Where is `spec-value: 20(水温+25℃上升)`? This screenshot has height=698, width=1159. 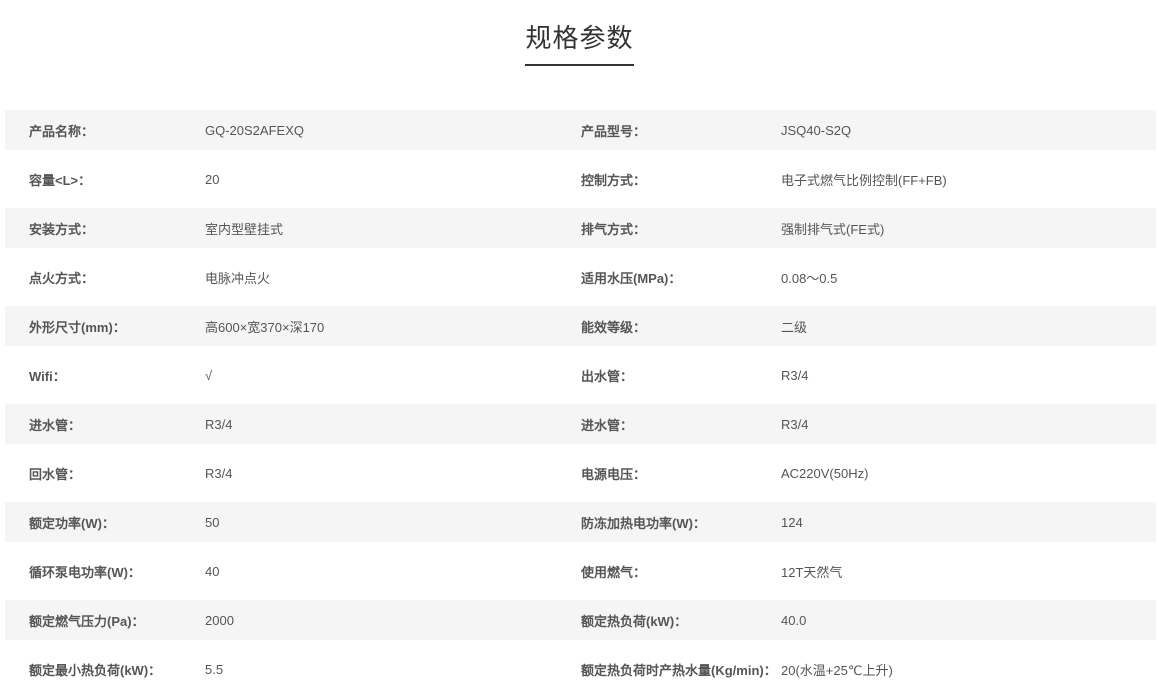 spec-value: 20(水温+25℃上升) is located at coordinates (837, 670).